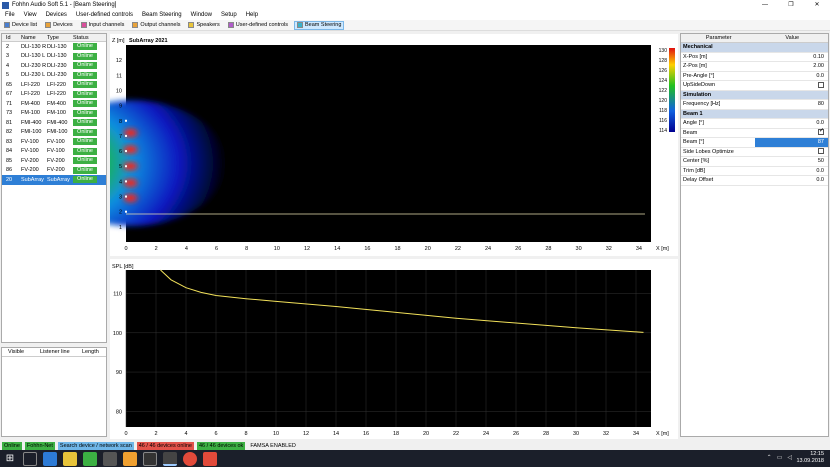 This screenshot has width=830, height=467. Describe the element at coordinates (160, 25) in the screenshot. I see `toolbar-label: Output channels` at that location.